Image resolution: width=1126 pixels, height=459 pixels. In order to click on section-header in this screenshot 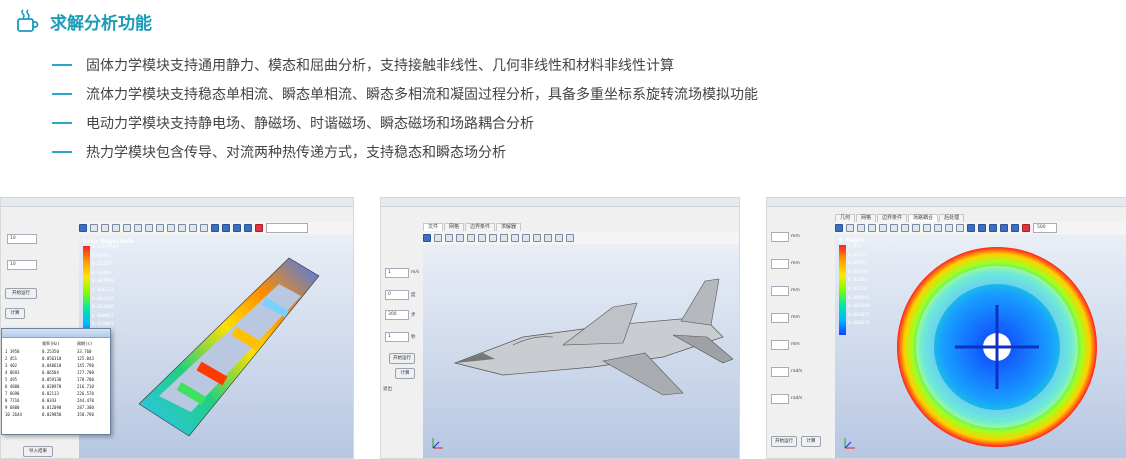, I will do `click(27, 21)`.